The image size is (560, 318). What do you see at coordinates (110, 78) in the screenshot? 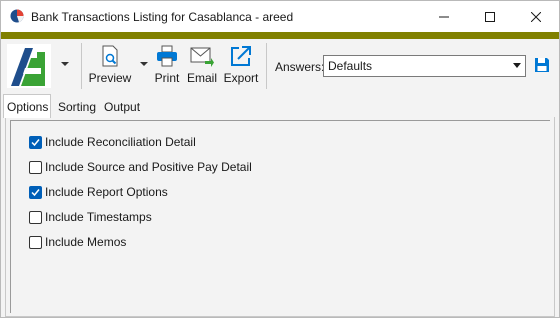
I see `preview-label: Preview` at bounding box center [110, 78].